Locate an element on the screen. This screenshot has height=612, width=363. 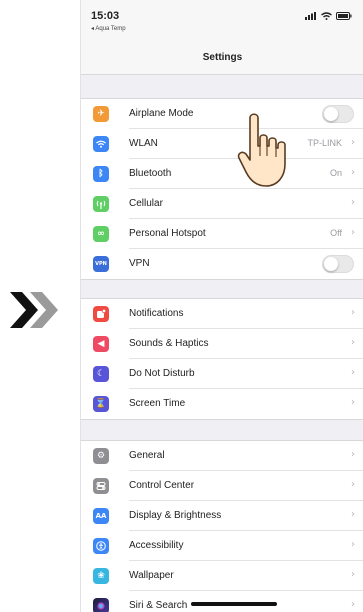
status-bar: 15:03 ◂ Aqua Temp is located at coordinates (222, 20).